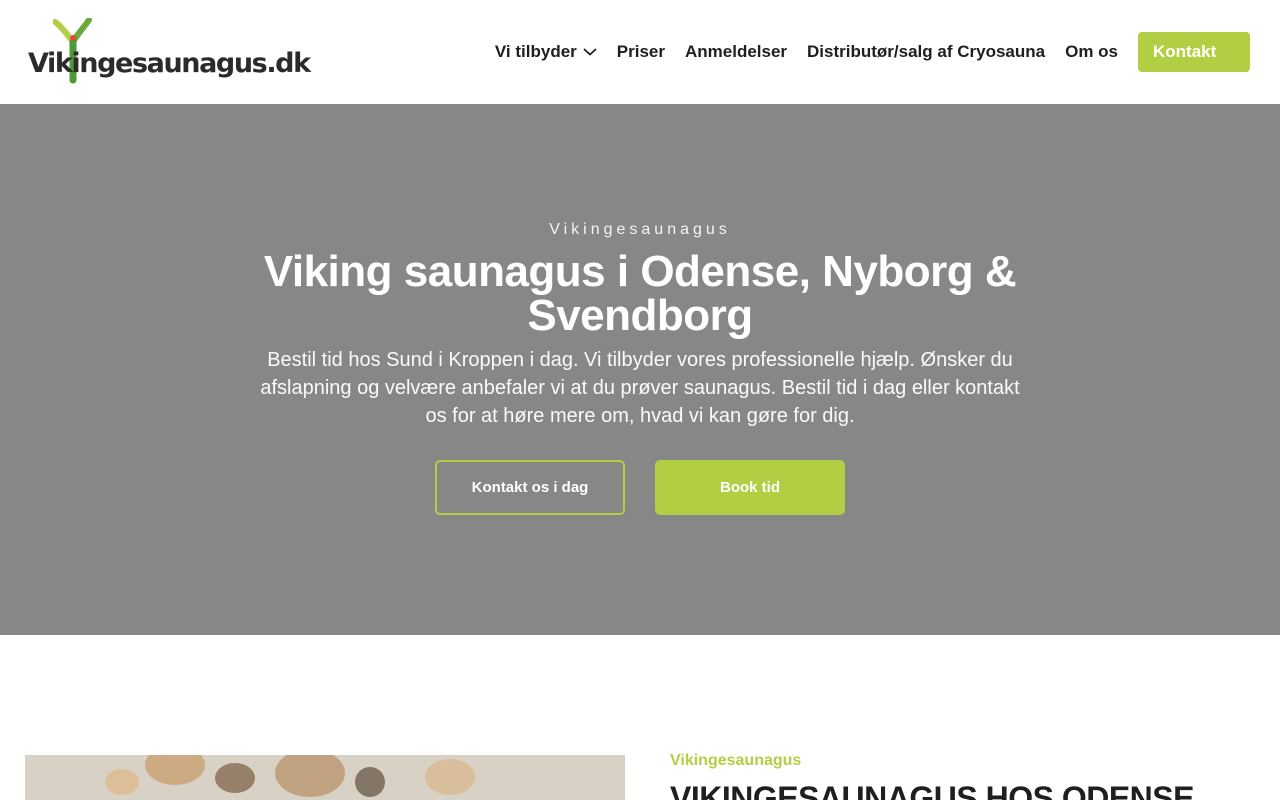 This screenshot has width=1280, height=800. I want to click on nav-item-label: Distributør/salg af Cryosauna, so click(926, 51).